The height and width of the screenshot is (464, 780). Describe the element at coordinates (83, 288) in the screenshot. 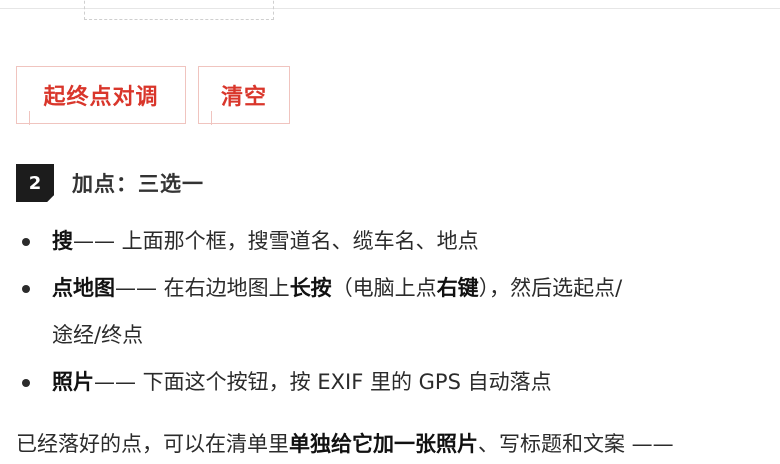

I see `option-map-title: 点地图` at that location.